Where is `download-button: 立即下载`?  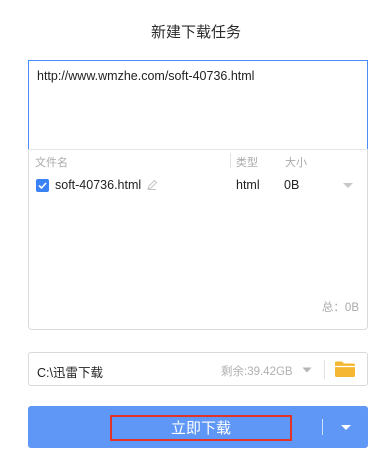 download-button: 立即下载 is located at coordinates (198, 427).